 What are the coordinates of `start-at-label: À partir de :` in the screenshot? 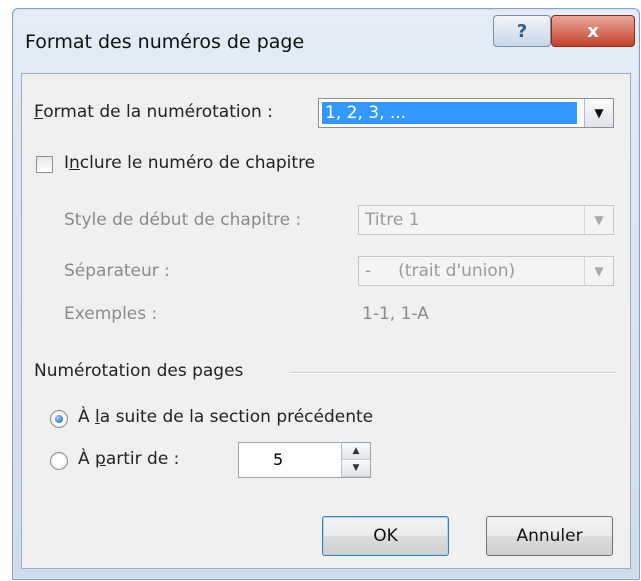 It's located at (128, 459).